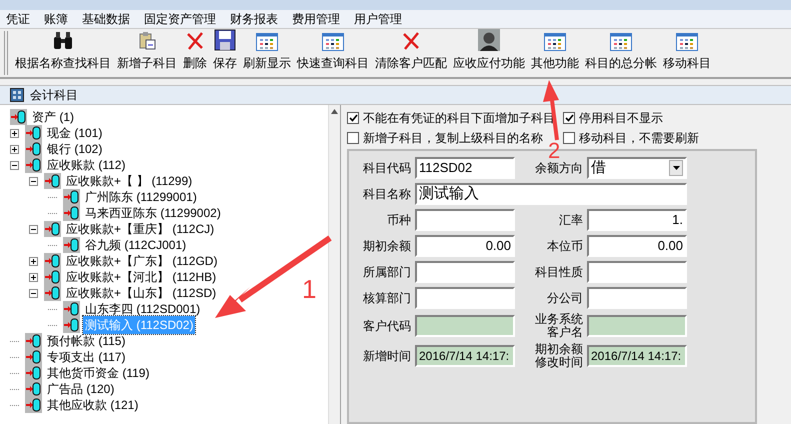 The width and height of the screenshot is (791, 424). Describe the element at coordinates (551, 194) in the screenshot. I see `input-field: 测试输入` at that location.